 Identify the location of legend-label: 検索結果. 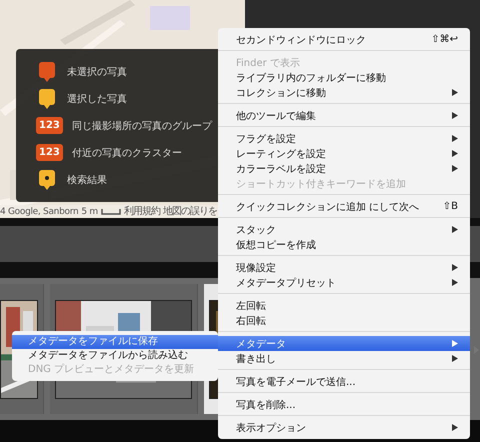
(87, 180).